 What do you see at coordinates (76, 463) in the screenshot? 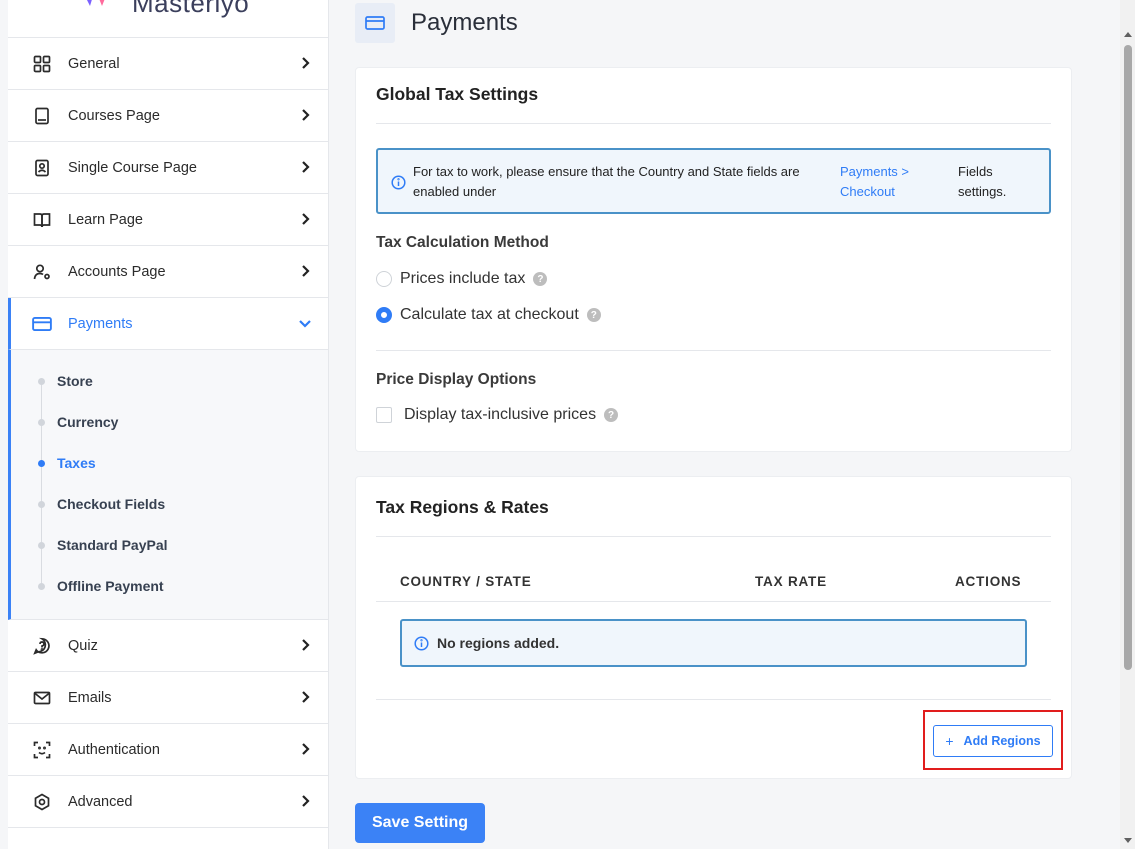
I see `subnav-item-label: Taxes` at bounding box center [76, 463].